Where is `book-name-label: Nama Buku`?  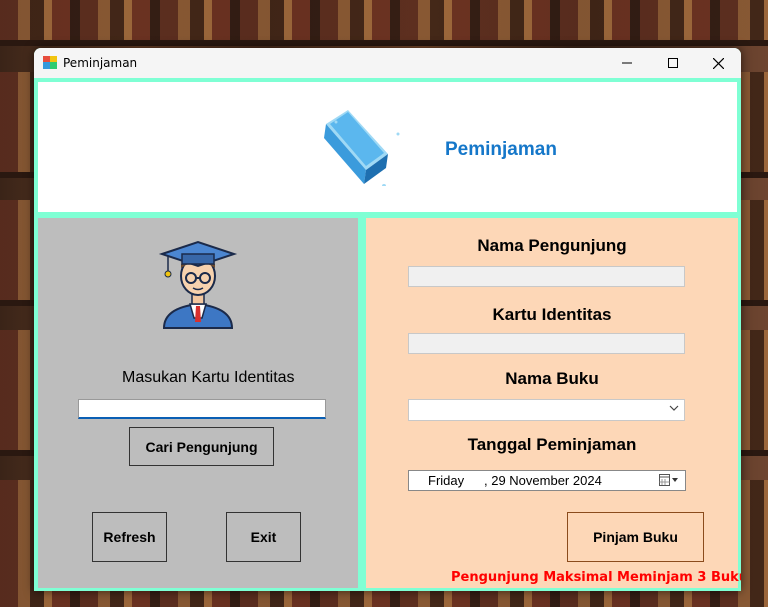 book-name-label: Nama Buku is located at coordinates (552, 378).